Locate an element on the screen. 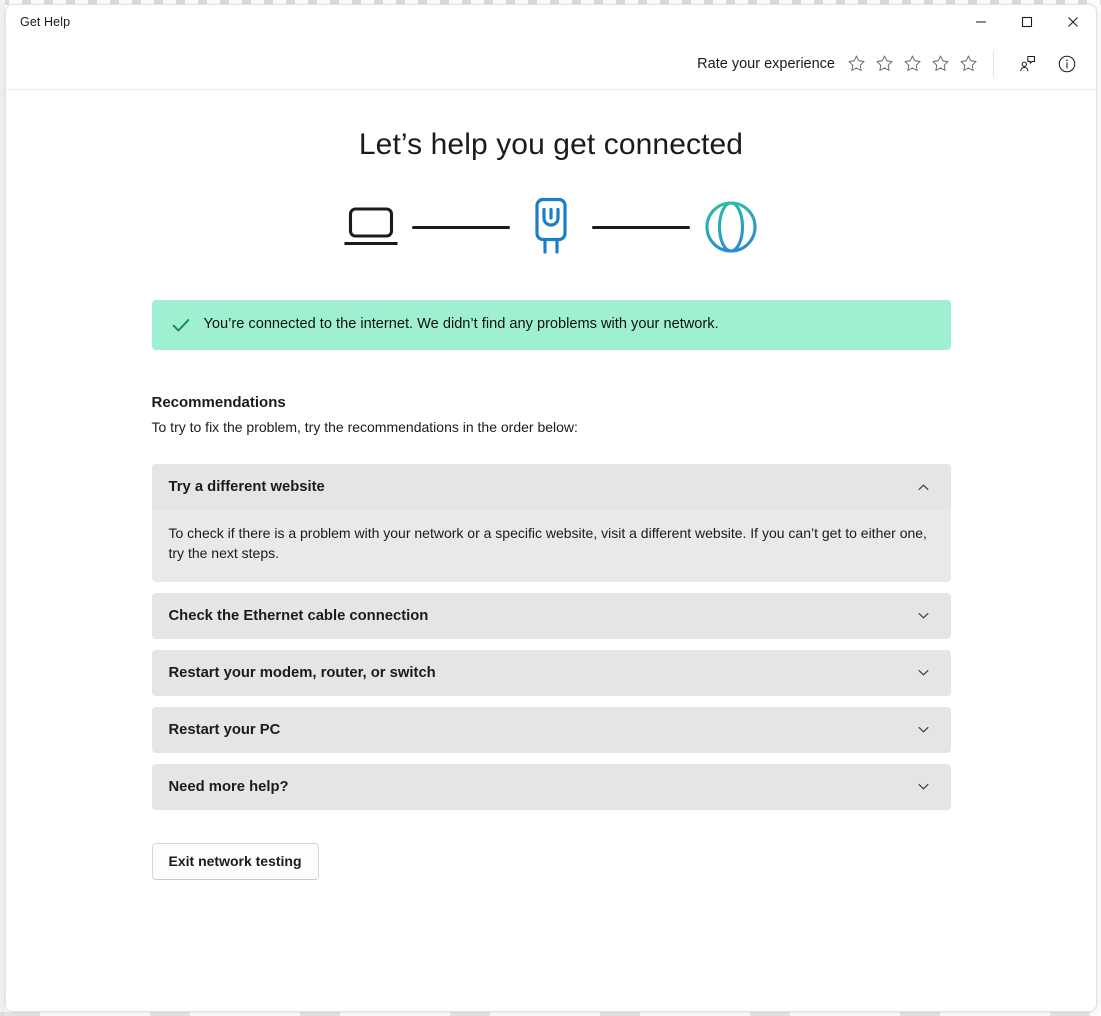  accordion-label: Check the Ethernet cable connection is located at coordinates (298, 615).